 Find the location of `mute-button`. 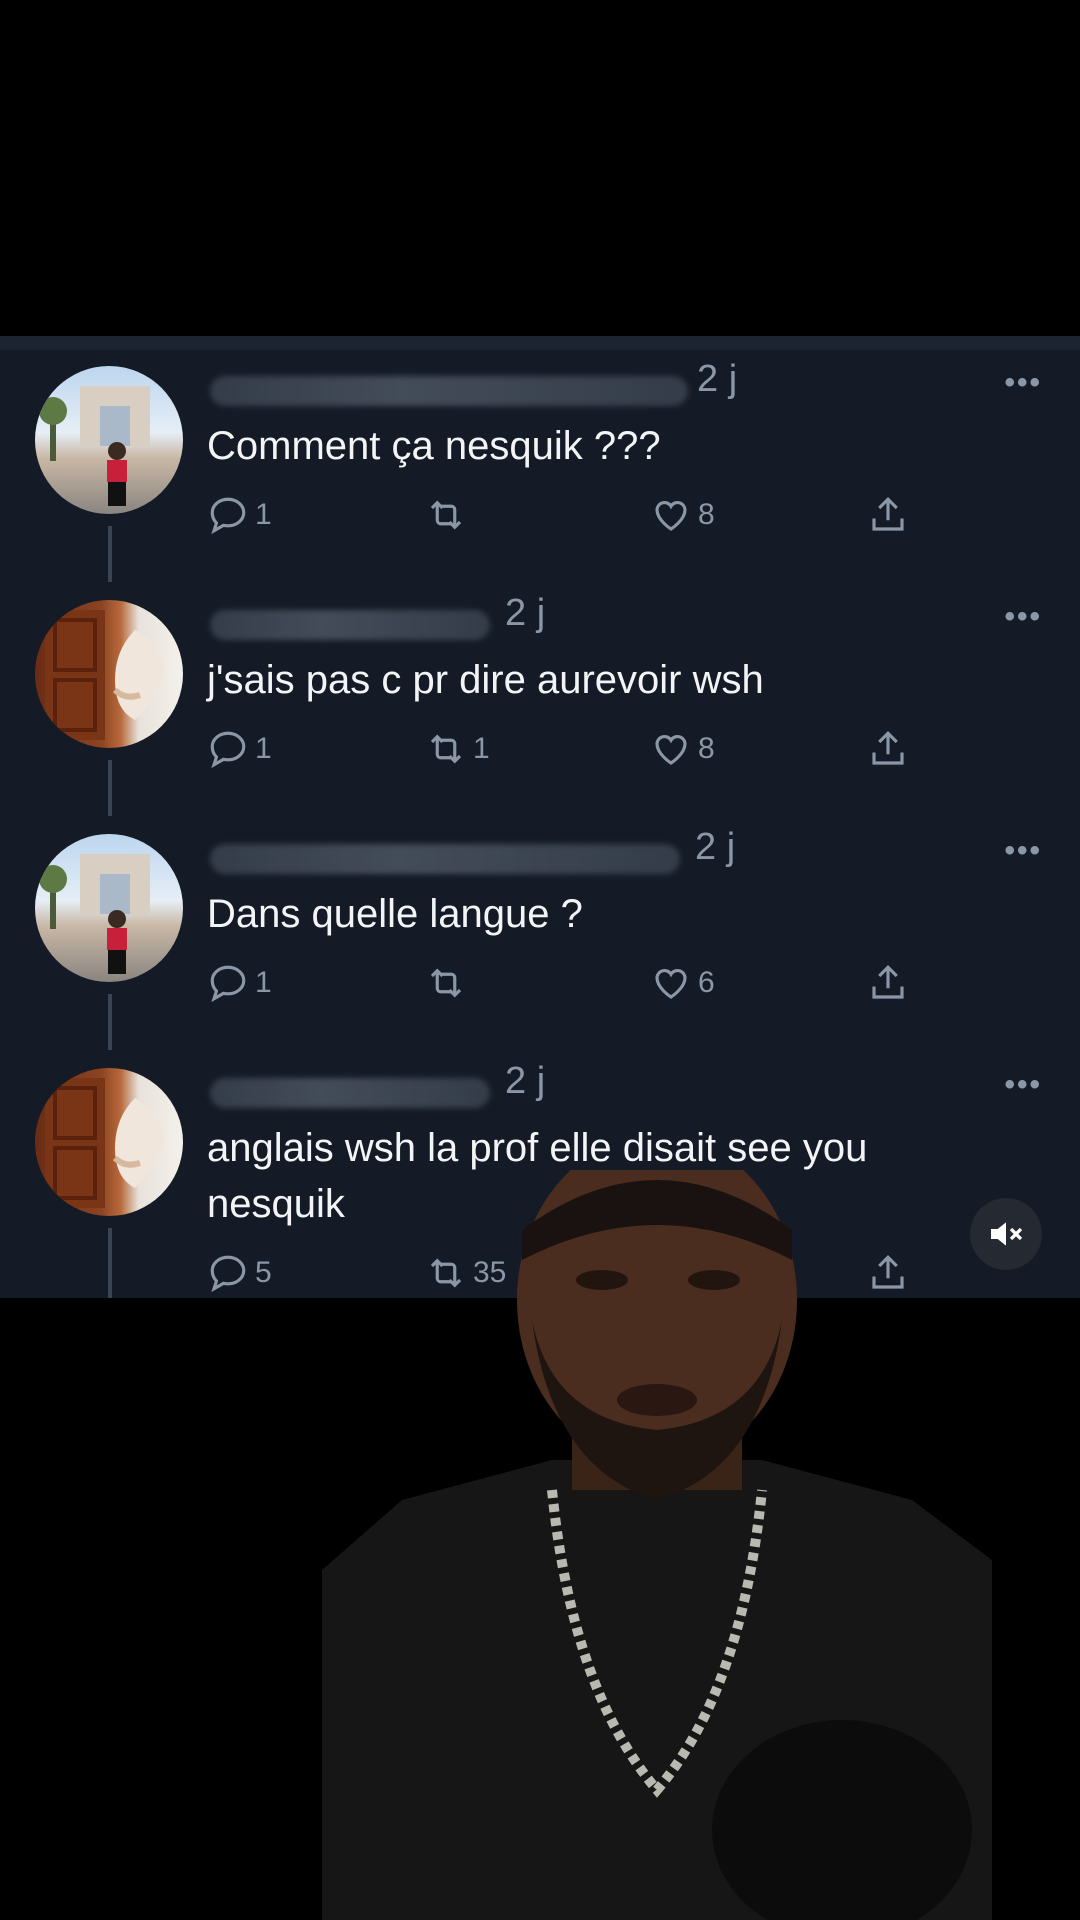

mute-button is located at coordinates (1006, 1234).